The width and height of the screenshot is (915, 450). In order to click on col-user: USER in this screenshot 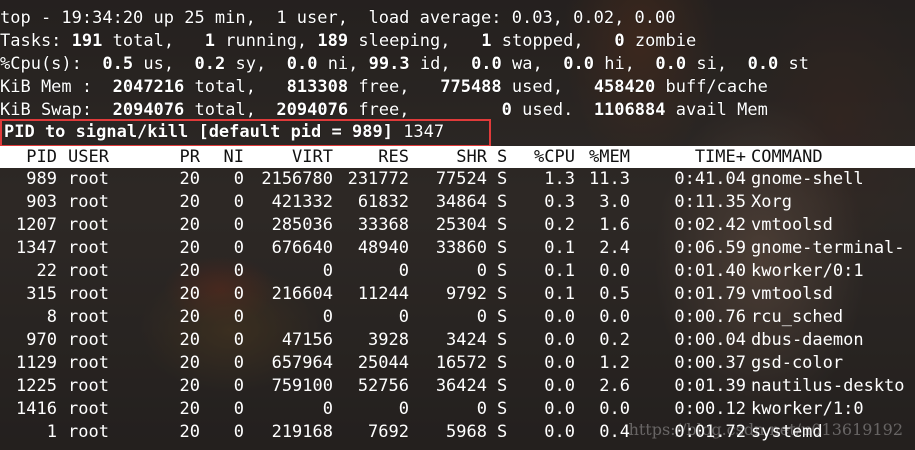, I will do `click(88, 157)`.